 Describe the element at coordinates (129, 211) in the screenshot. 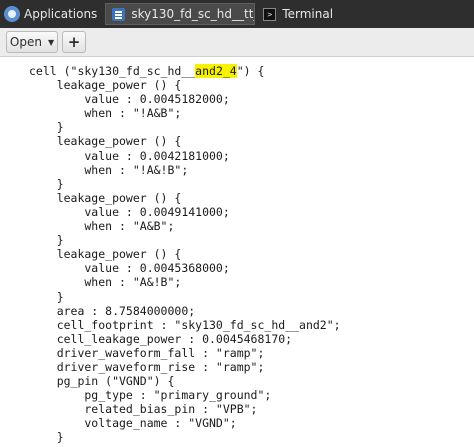

I see `code-line: value : 0.0049141000;` at that location.